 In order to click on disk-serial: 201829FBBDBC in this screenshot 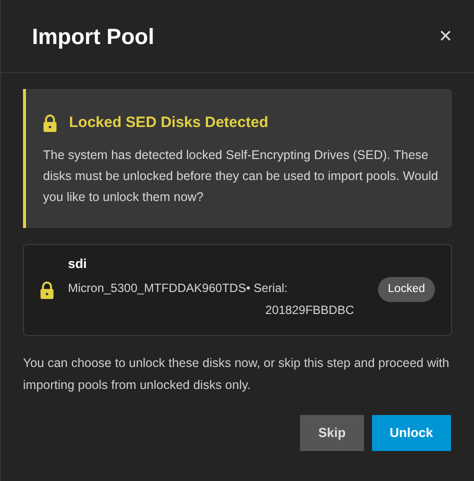, I will do `click(310, 311)`.